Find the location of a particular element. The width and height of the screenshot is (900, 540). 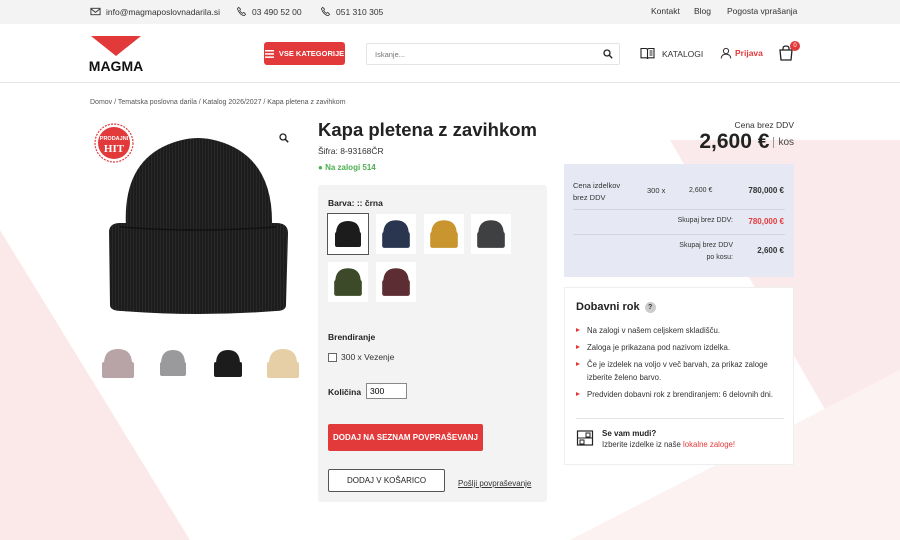

search-icon is located at coordinates (608, 54).